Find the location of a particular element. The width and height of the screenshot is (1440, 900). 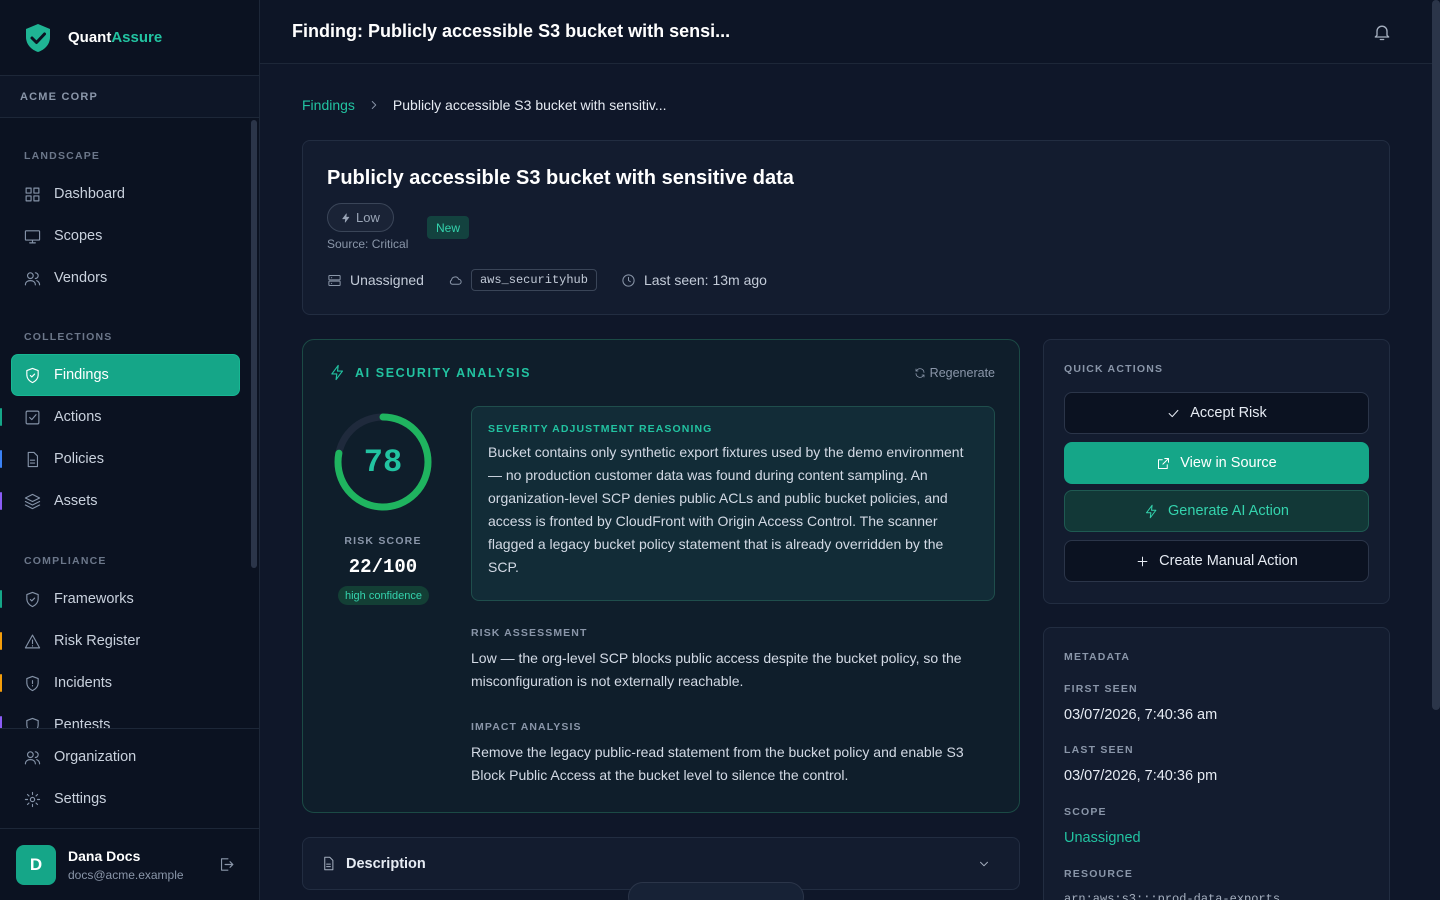

sidebar-item-label: Findings is located at coordinates (81, 375).